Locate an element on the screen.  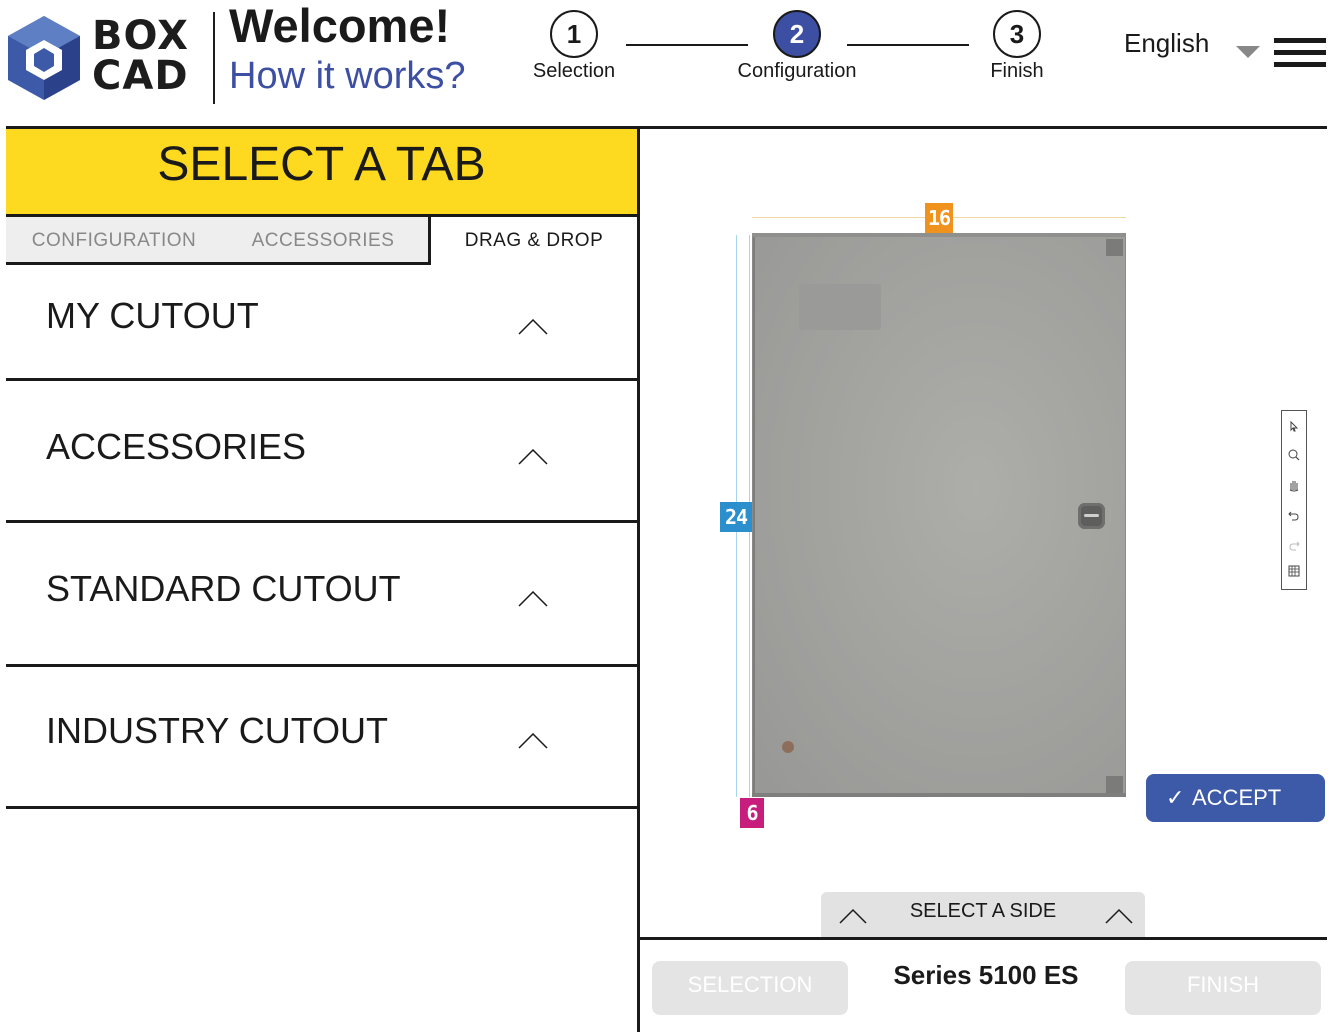
section-title: ACCESSORIES is located at coordinates (176, 446).